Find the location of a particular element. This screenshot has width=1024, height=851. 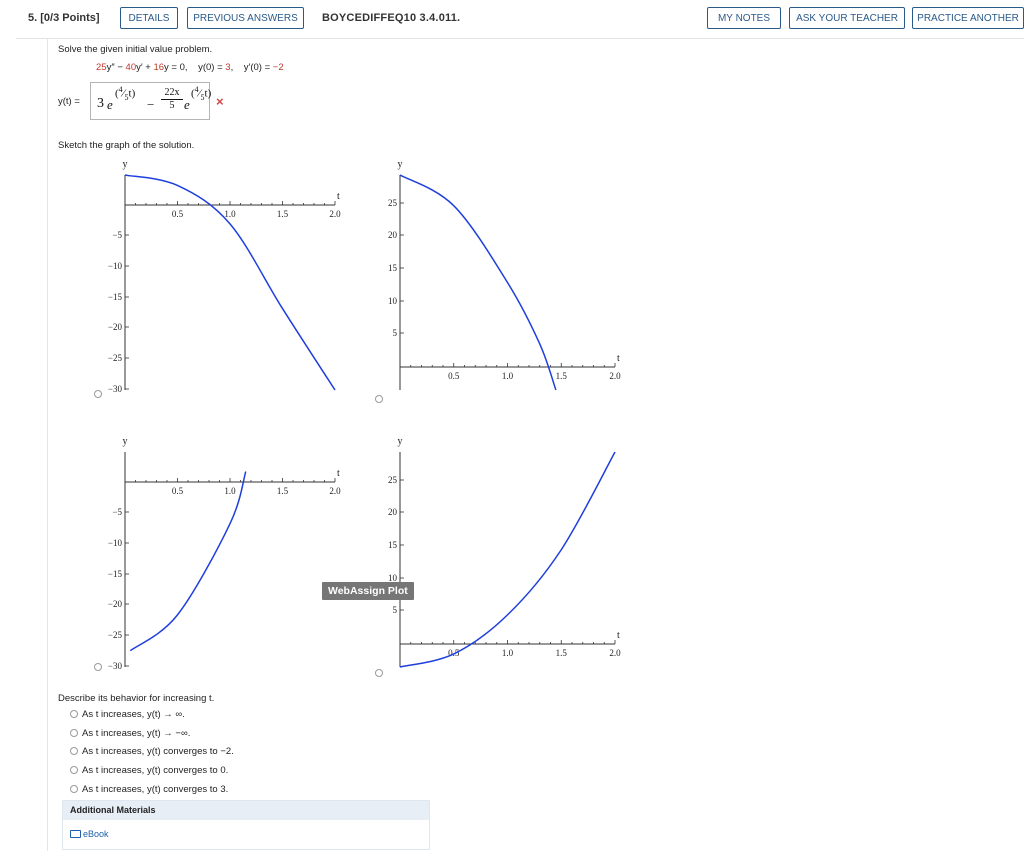

graph-option-1-radio is located at coordinates (98, 394).